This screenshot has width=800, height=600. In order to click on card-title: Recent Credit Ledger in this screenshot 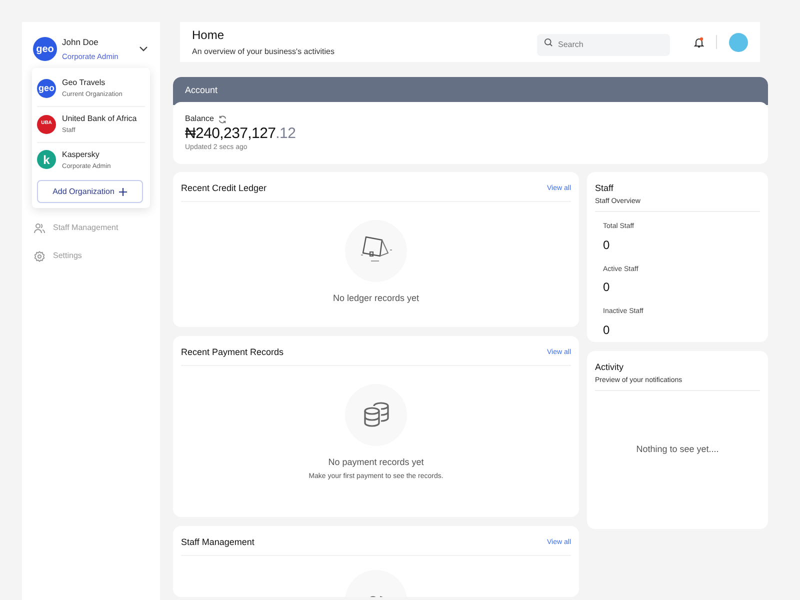, I will do `click(224, 188)`.